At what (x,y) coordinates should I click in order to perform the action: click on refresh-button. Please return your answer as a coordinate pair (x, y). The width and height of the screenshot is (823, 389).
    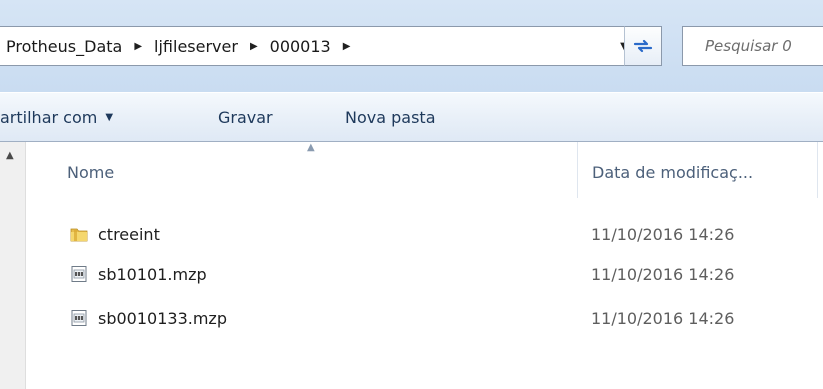
    Looking at the image, I should click on (643, 46).